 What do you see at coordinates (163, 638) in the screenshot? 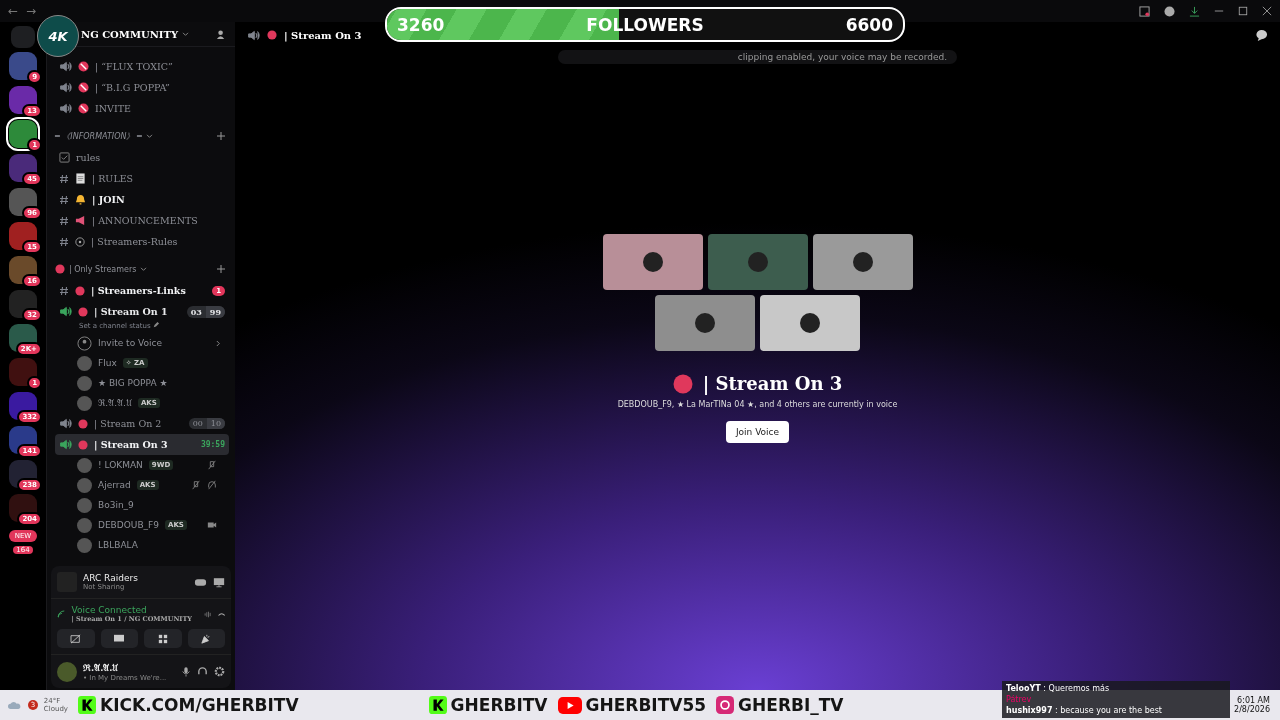
I see `activities-button` at bounding box center [163, 638].